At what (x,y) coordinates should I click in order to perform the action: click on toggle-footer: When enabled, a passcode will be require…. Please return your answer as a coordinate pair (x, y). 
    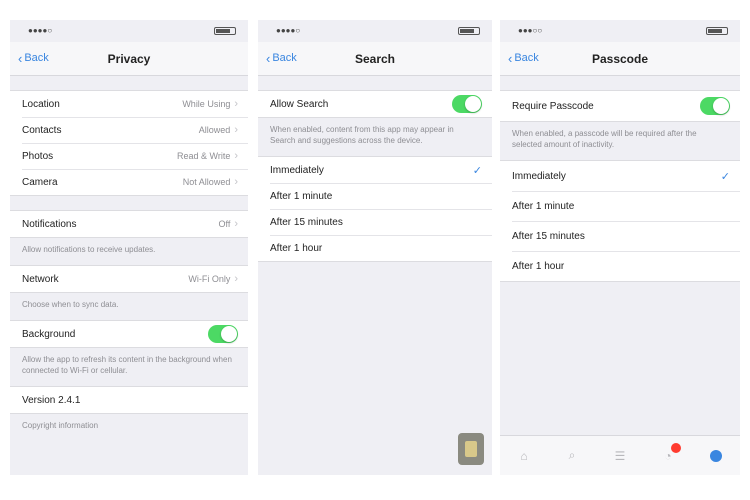
    Looking at the image, I should click on (604, 139).